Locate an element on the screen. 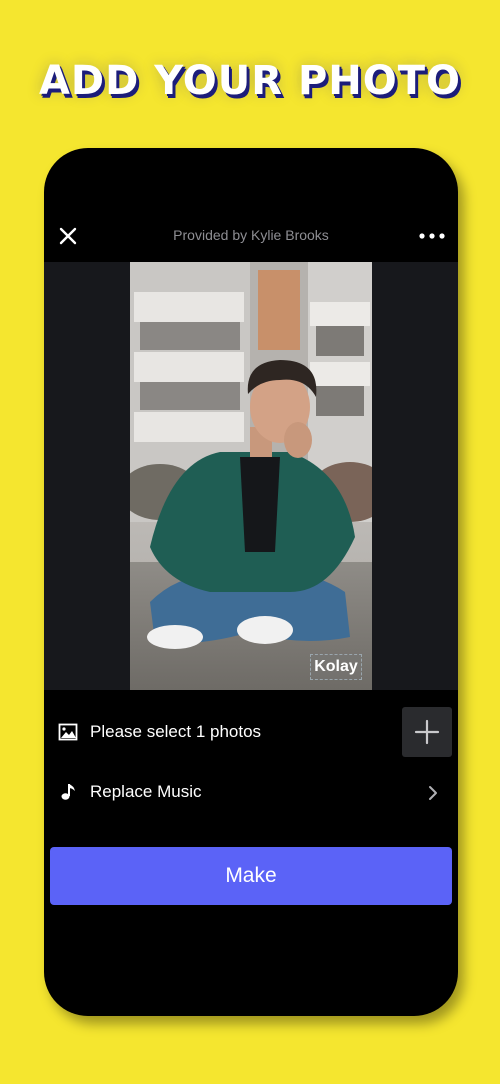  provided-by-label: Provided by Kylie Brooks is located at coordinates (251, 235).